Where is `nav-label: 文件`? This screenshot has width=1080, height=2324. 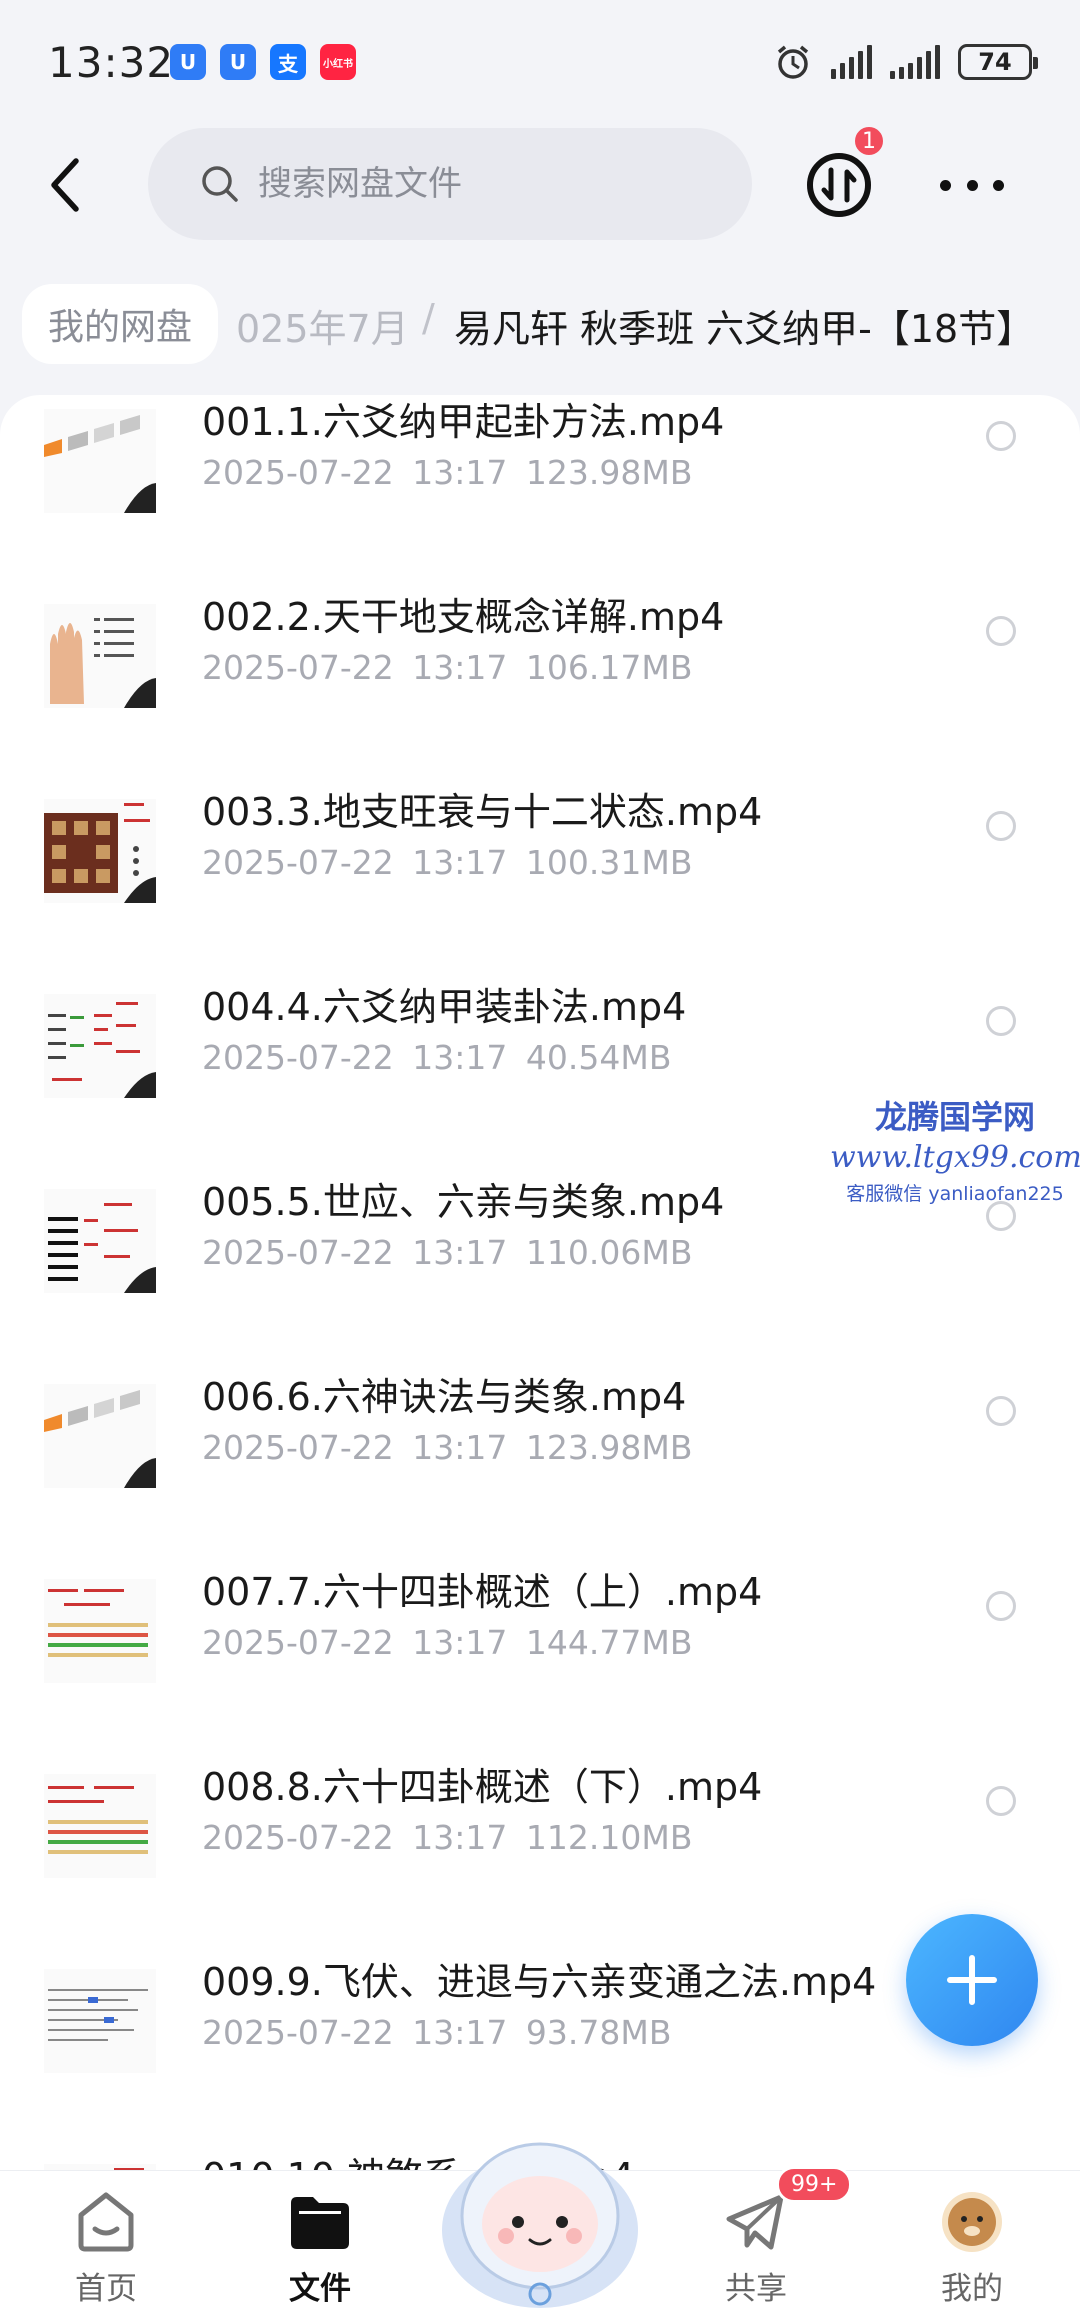 nav-label: 文件 is located at coordinates (320, 2289).